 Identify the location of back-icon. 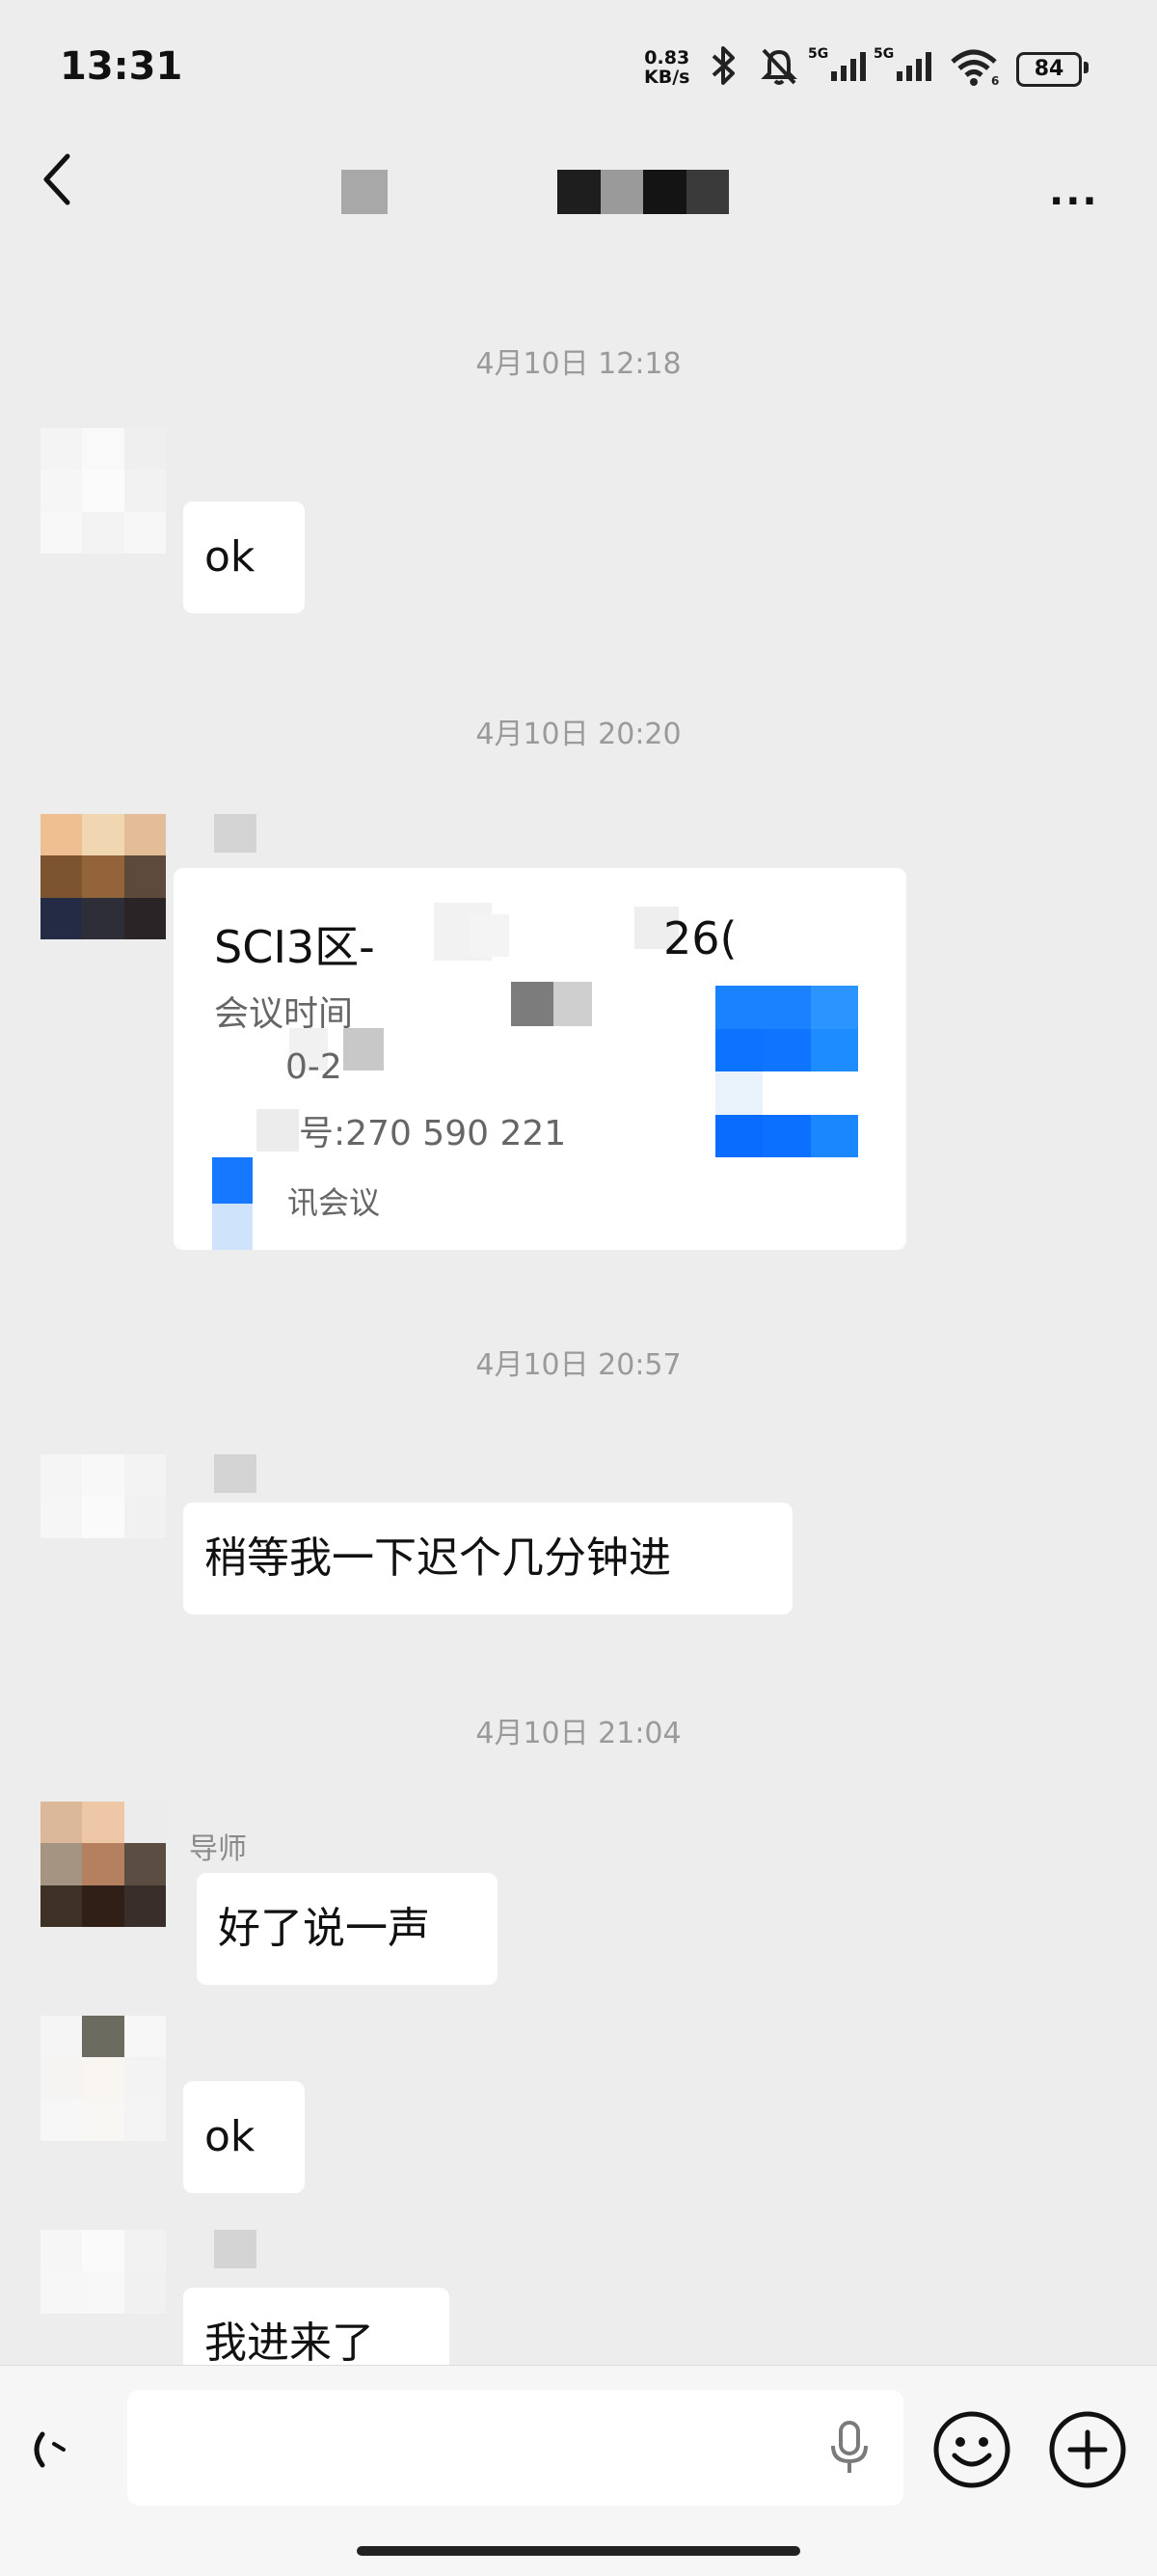
(58, 179).